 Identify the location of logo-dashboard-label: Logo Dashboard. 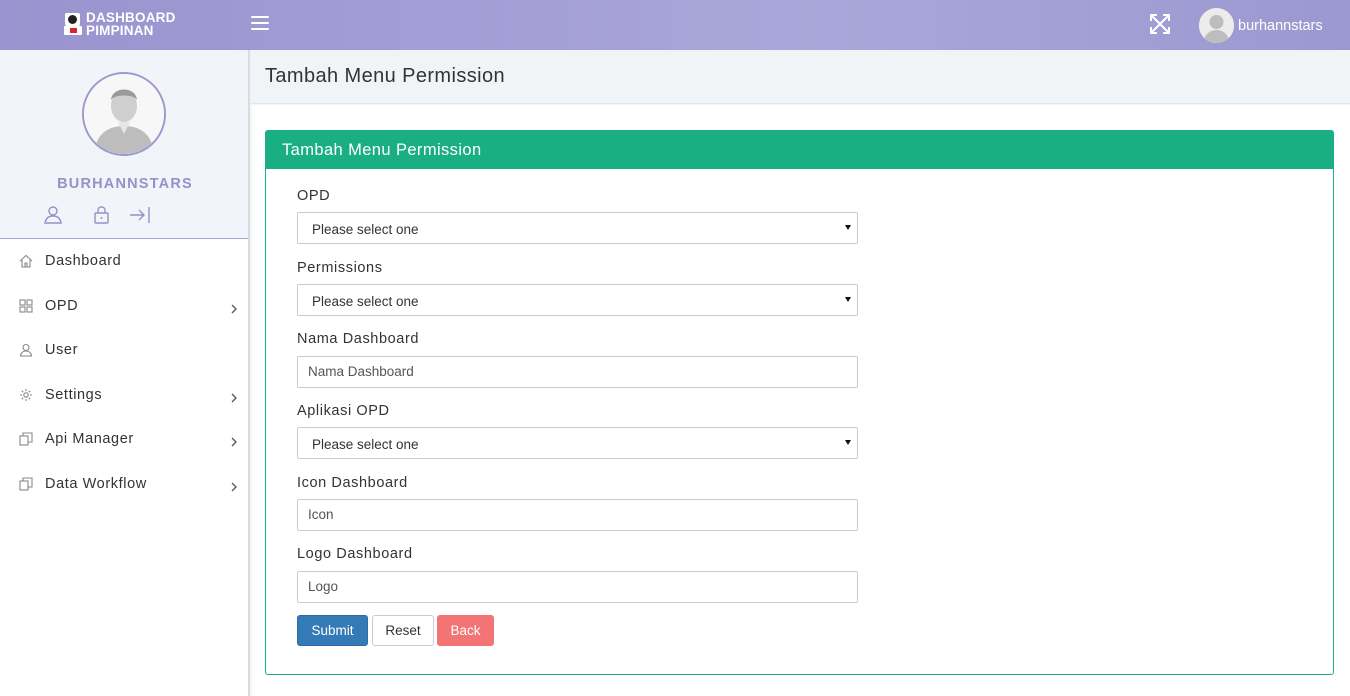
(355, 554).